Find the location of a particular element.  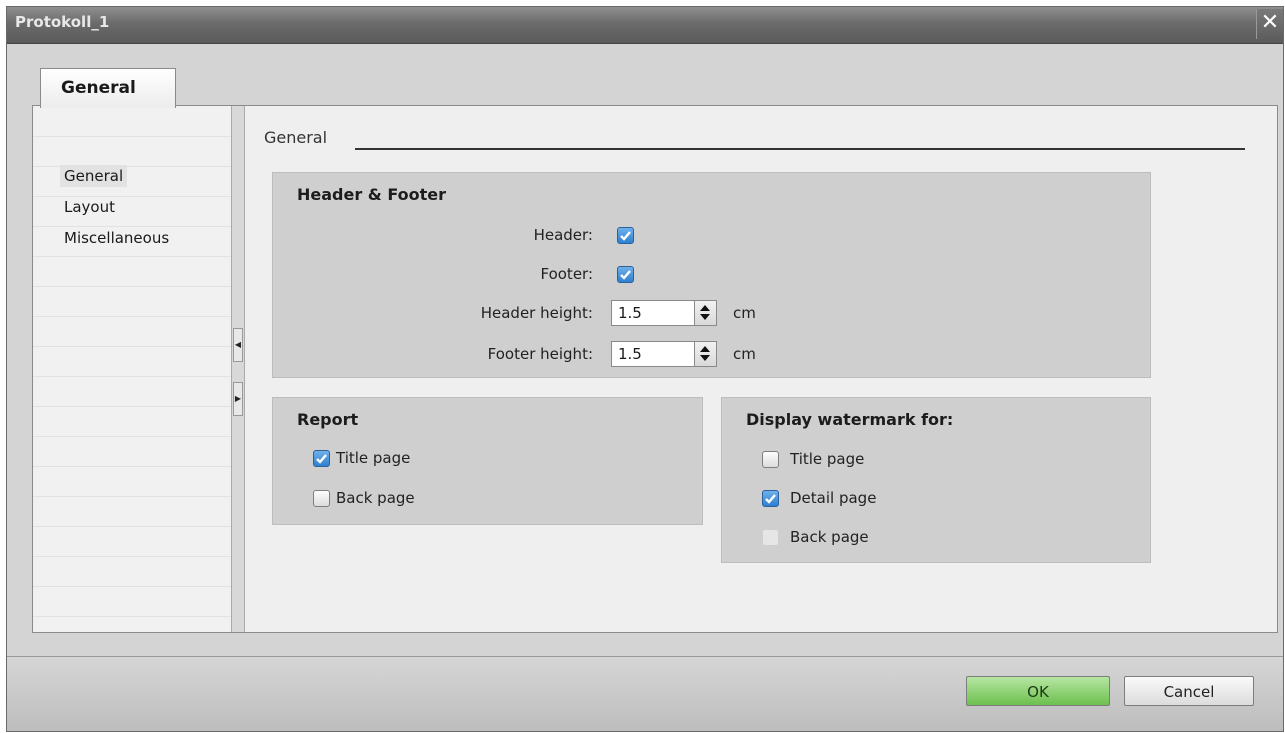

nav-item-layout: Layout is located at coordinates (89, 207).